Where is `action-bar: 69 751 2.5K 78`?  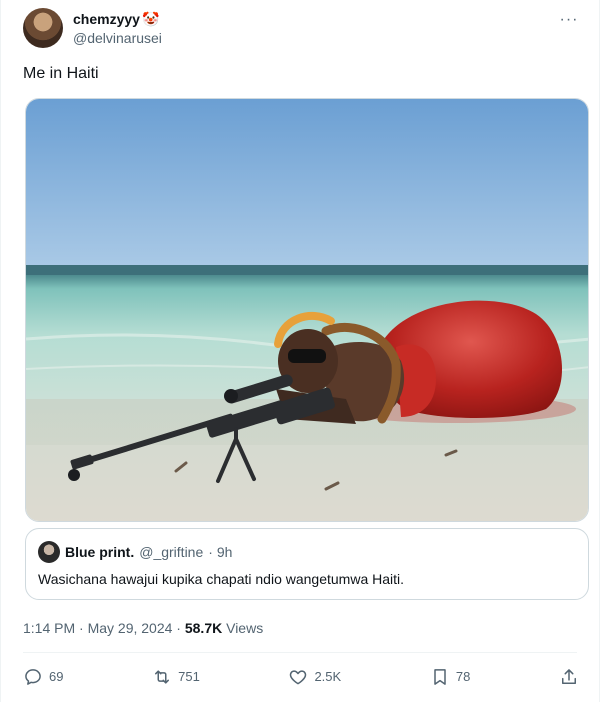
action-bar: 69 751 2.5K 78 is located at coordinates (301, 677).